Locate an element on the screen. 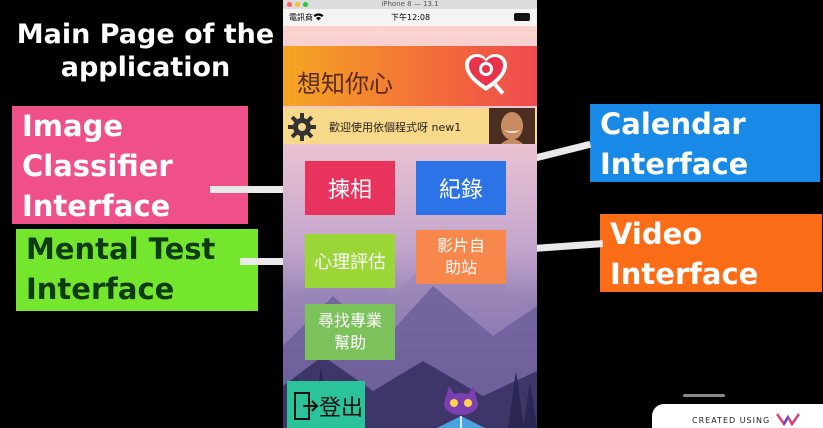 This screenshot has width=823, height=428. calendar-button: 紀錄 is located at coordinates (461, 188).